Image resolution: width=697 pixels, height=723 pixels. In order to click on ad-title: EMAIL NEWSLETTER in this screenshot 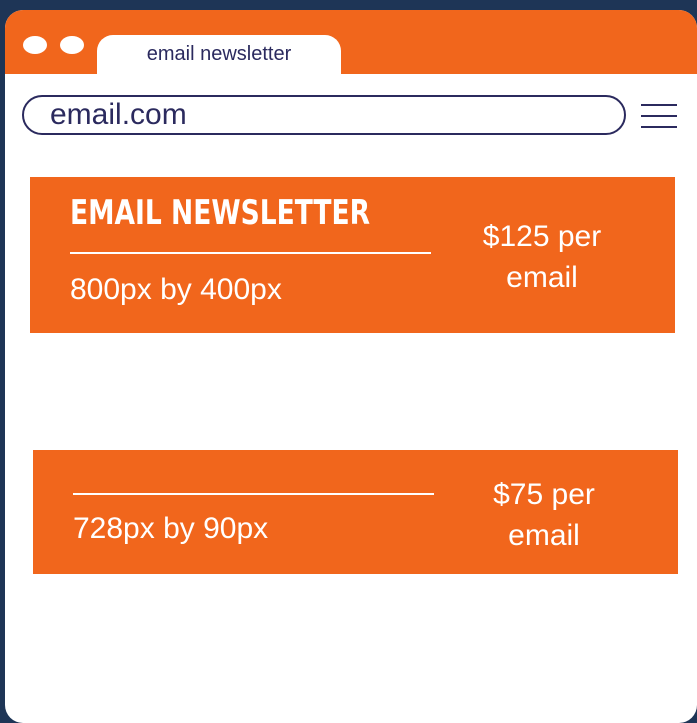, I will do `click(220, 213)`.